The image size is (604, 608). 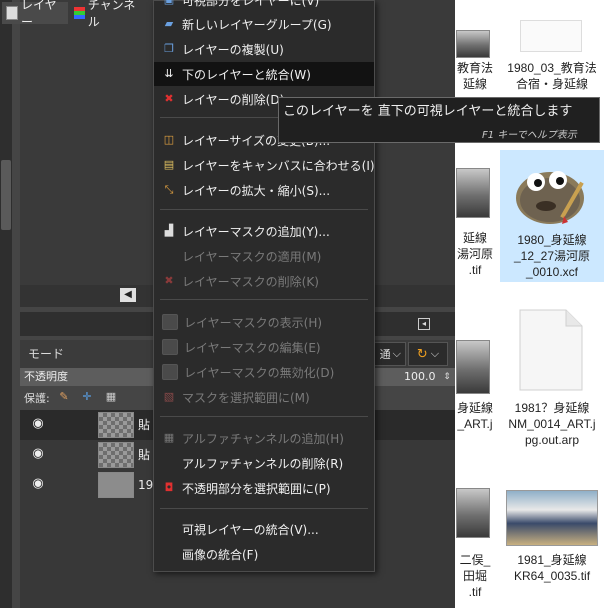 I want to click on add-alpha-icon: ▦, so click(x=169, y=437).